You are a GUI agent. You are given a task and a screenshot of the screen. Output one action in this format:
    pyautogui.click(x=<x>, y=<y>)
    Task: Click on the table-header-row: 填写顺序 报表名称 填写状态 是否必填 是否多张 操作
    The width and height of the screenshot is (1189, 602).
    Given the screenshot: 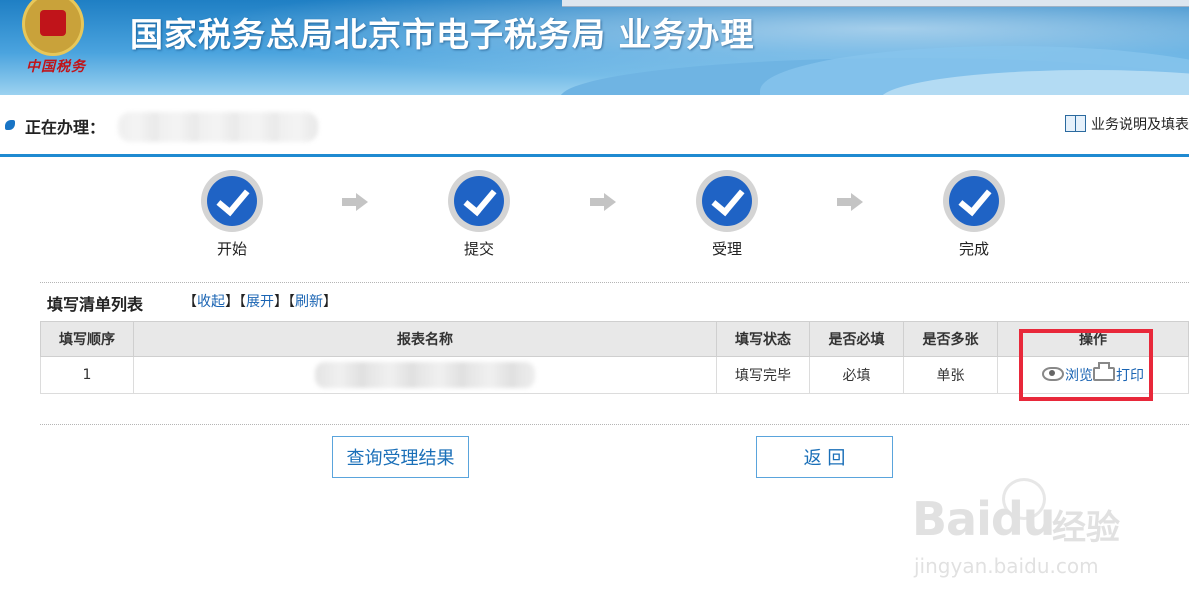 What is the action you would take?
    pyautogui.click(x=614, y=339)
    